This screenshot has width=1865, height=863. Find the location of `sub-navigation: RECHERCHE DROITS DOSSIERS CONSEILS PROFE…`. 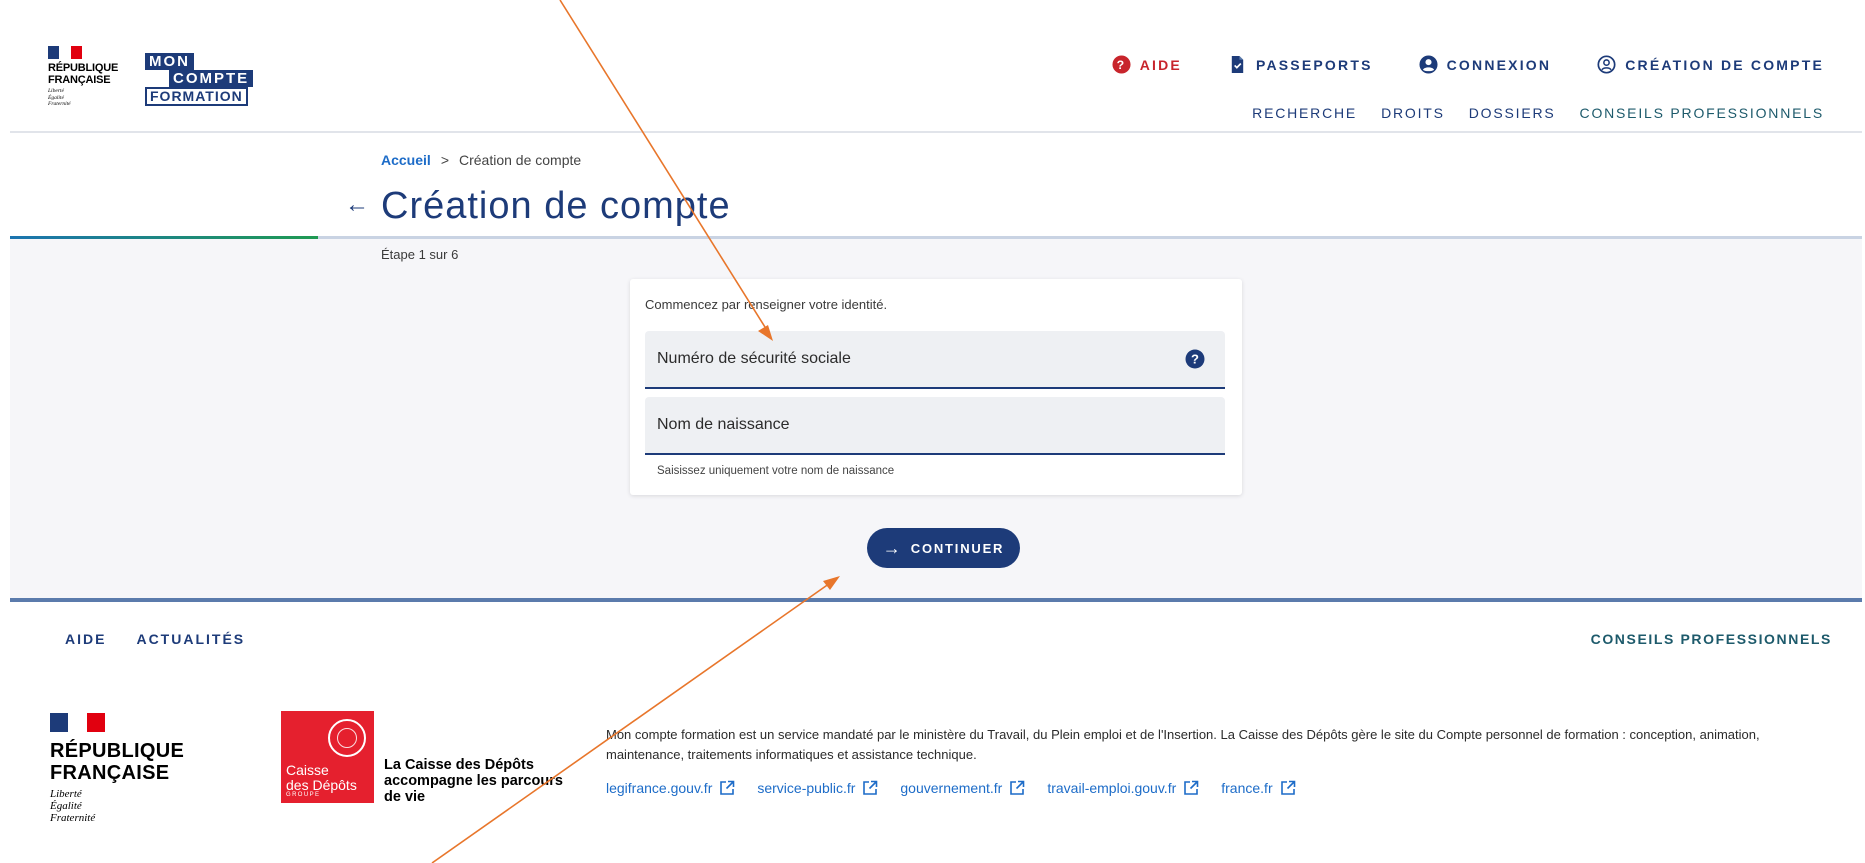

sub-navigation: RECHERCHE DROITS DOSSIERS CONSEILS PROFE… is located at coordinates (1538, 113).